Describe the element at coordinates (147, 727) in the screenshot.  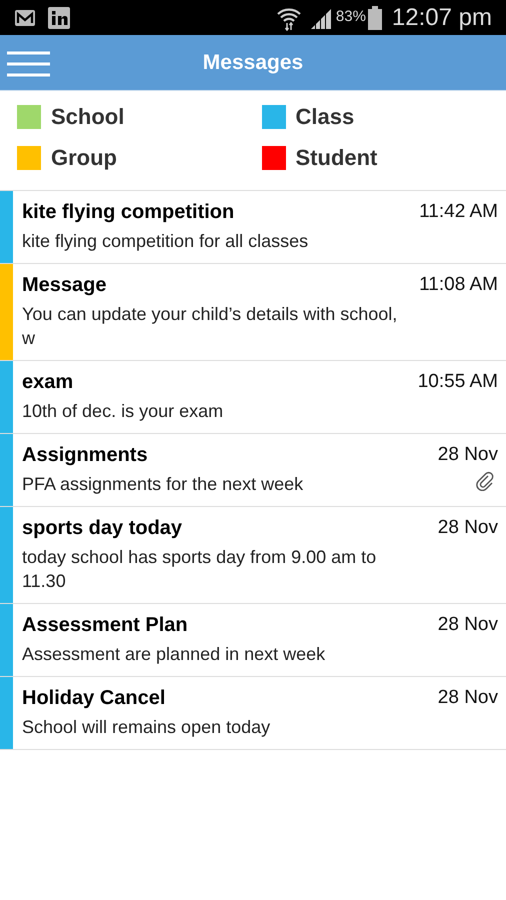
I see `message-preview: School will remains open today` at that location.